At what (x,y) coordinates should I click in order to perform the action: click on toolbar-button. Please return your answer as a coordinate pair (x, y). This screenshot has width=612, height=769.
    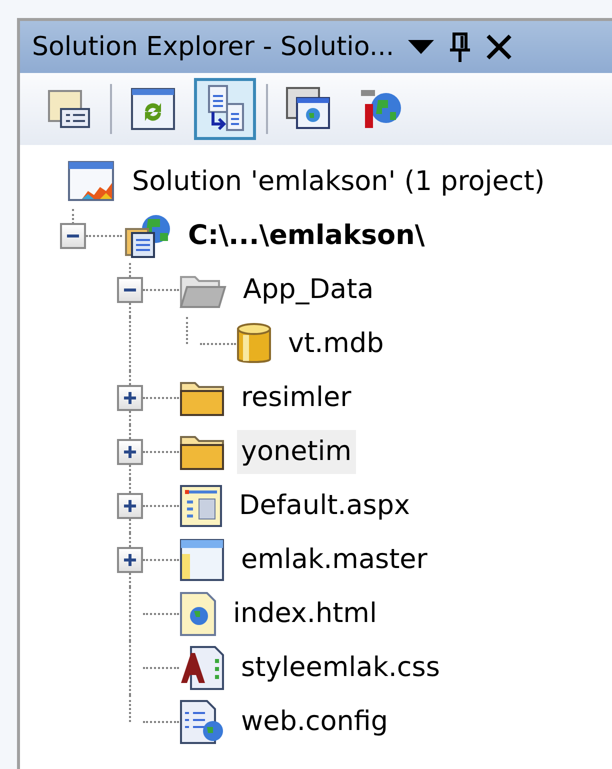
    Looking at the image, I should click on (225, 109).